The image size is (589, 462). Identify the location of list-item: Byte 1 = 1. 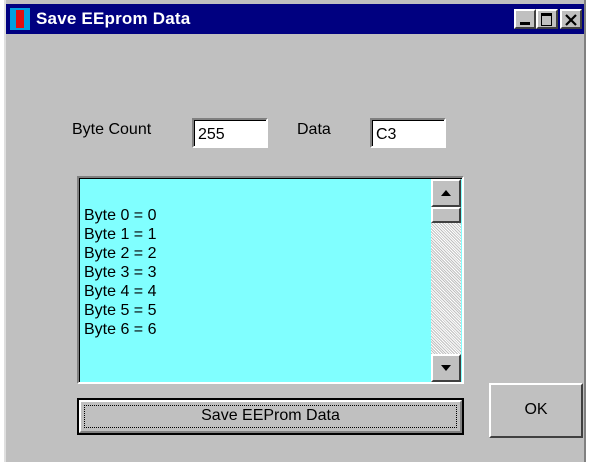
(120, 234).